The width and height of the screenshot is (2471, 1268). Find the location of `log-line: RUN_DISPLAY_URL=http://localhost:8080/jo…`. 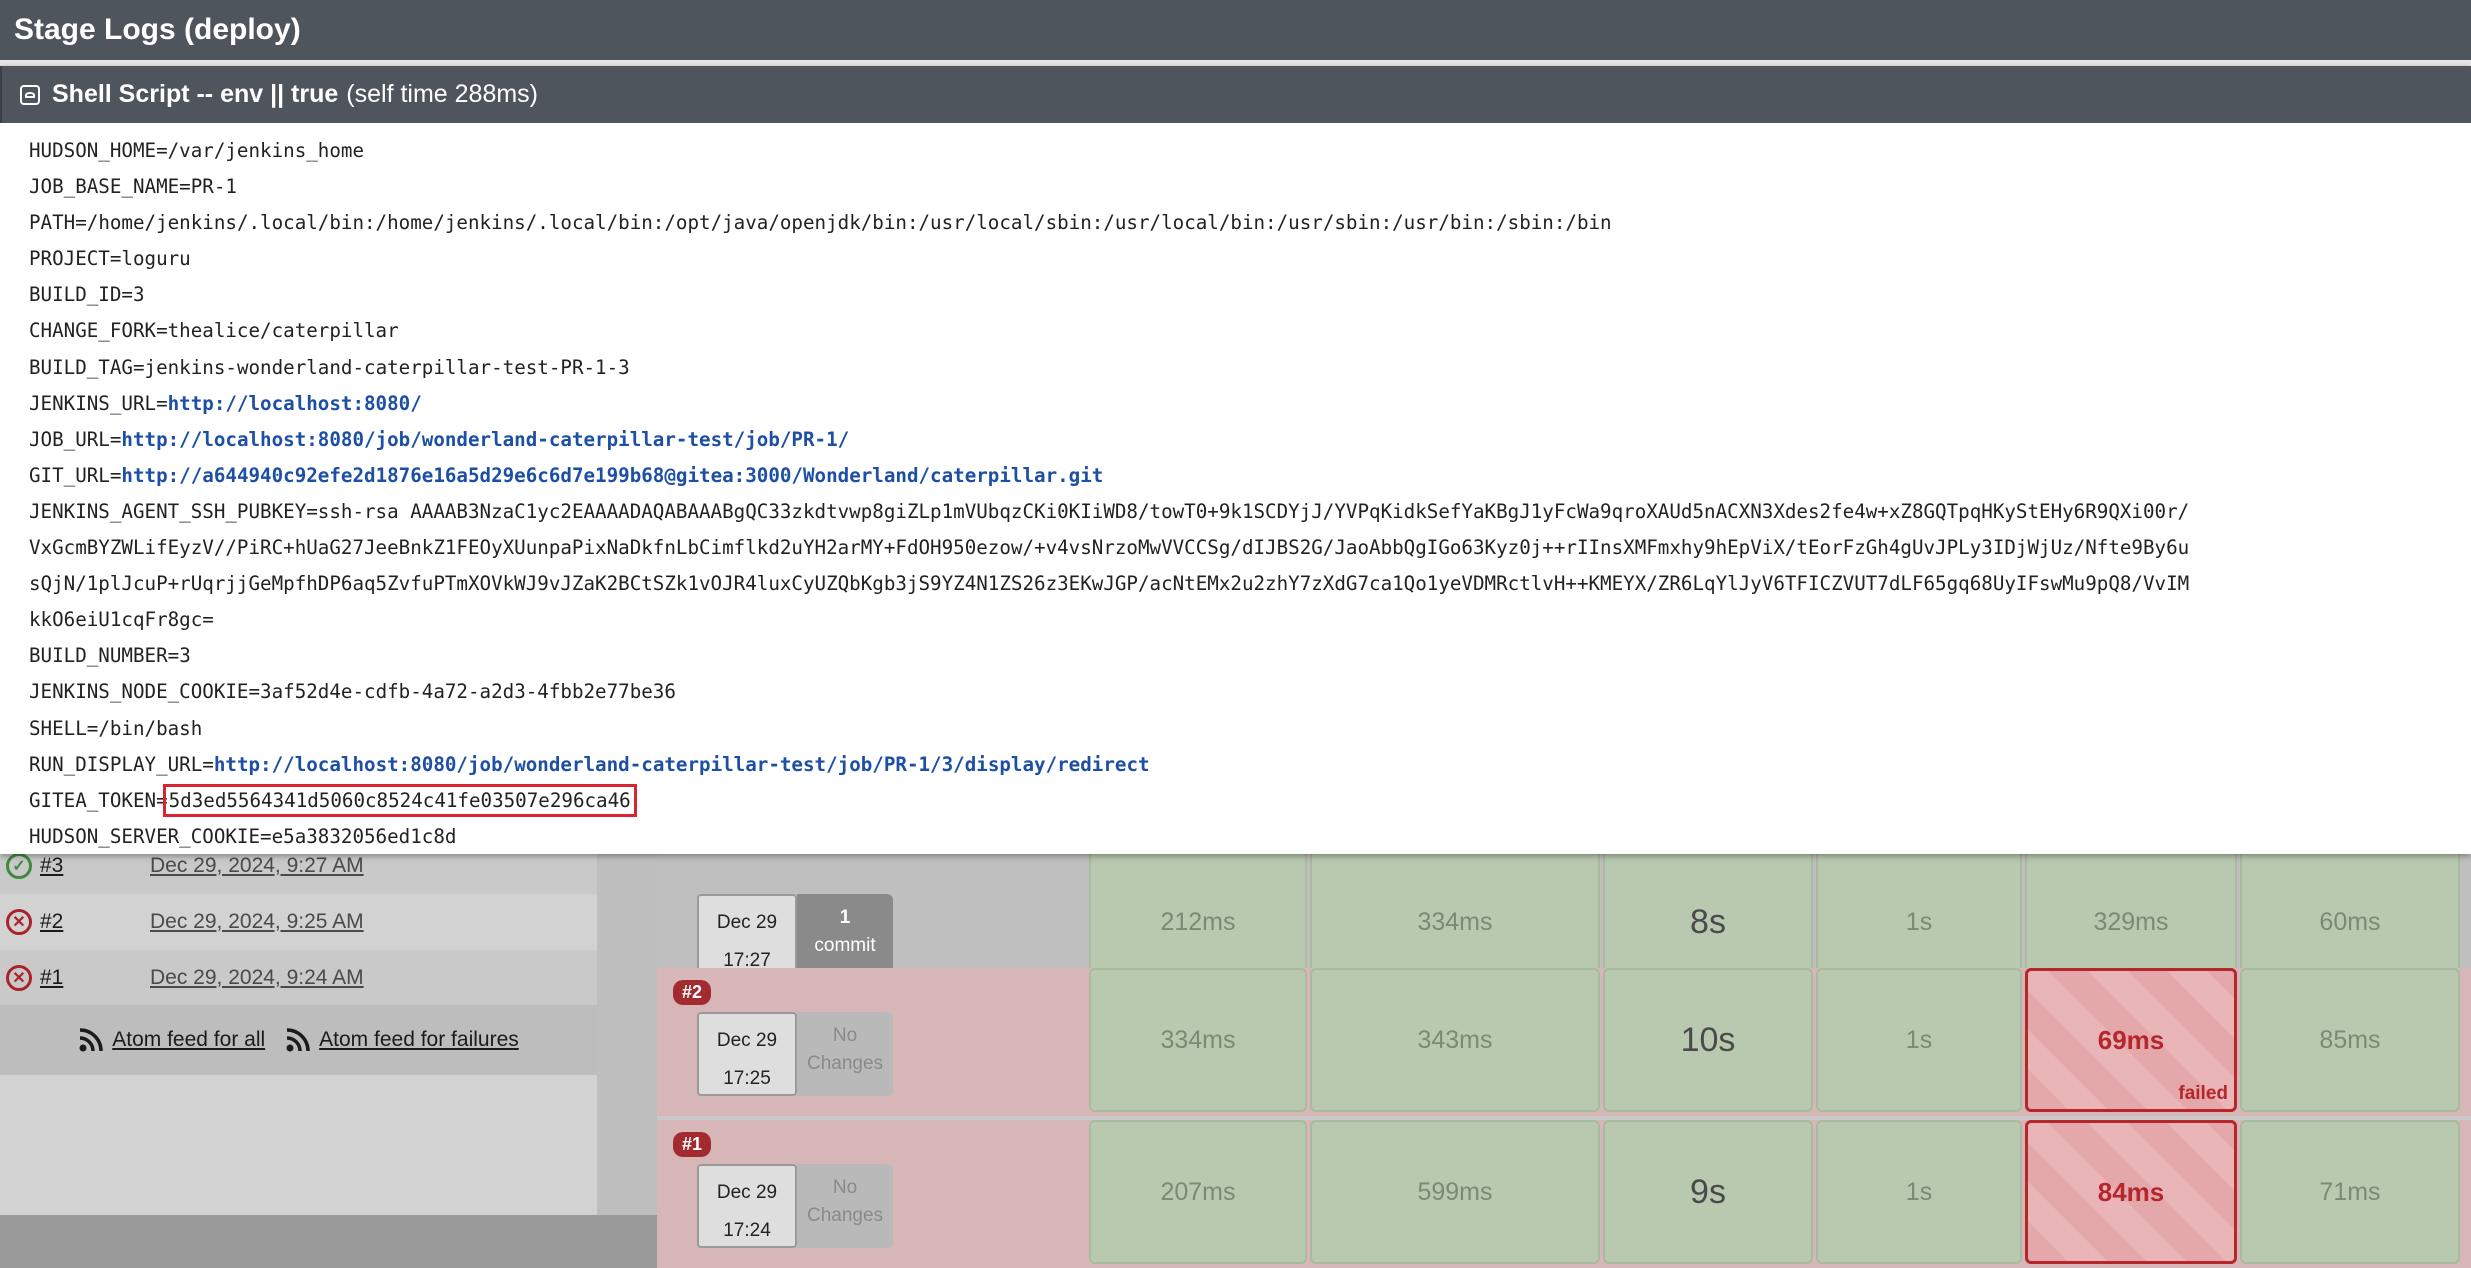

log-line: RUN_DISPLAY_URL=http://localhost:8080/jo… is located at coordinates (1250, 765).